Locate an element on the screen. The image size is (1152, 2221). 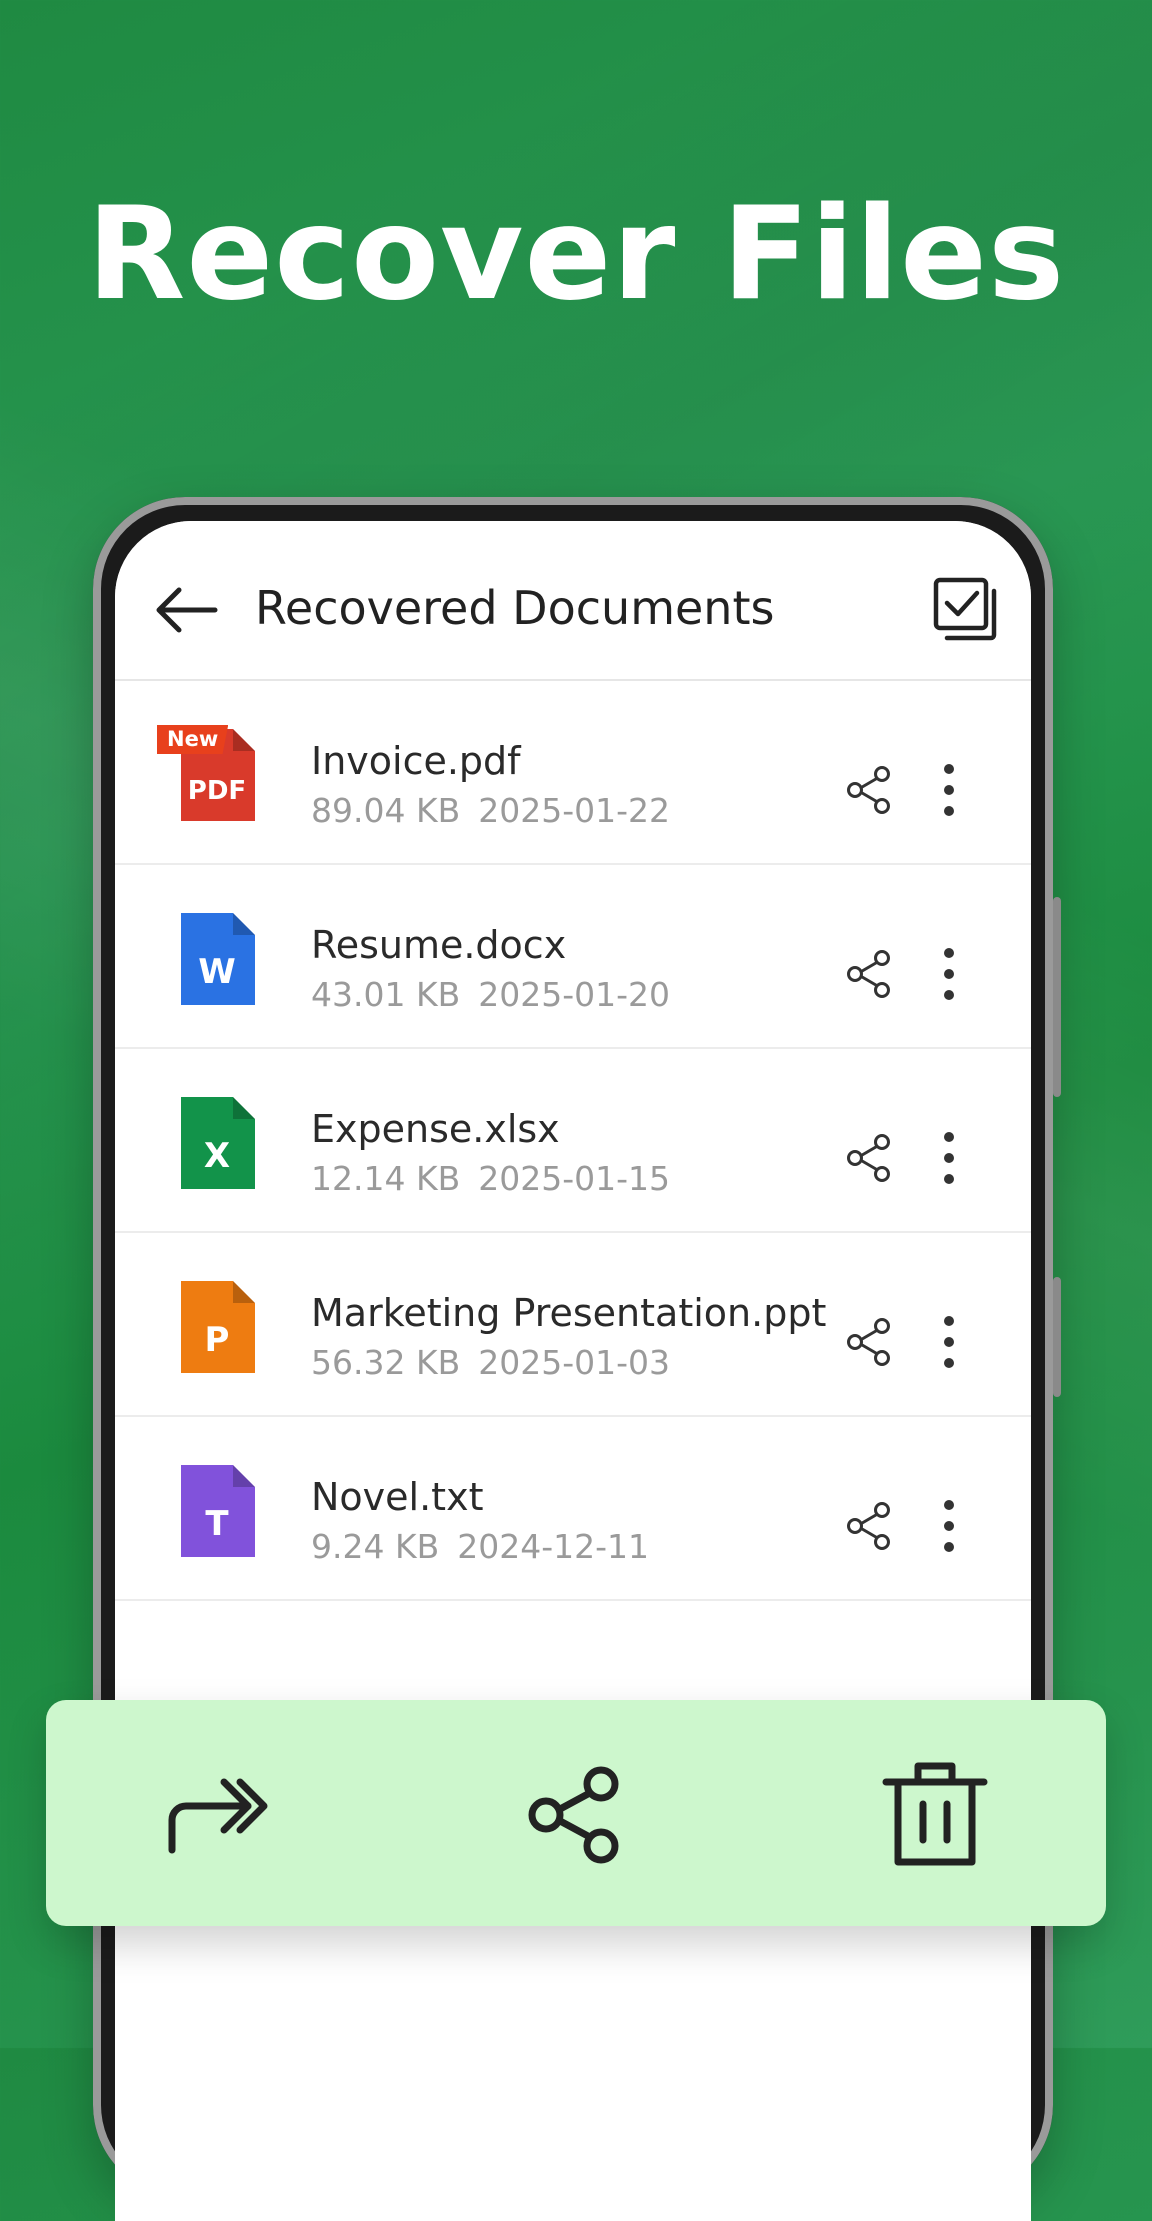
new-badge: New is located at coordinates (193, 739).